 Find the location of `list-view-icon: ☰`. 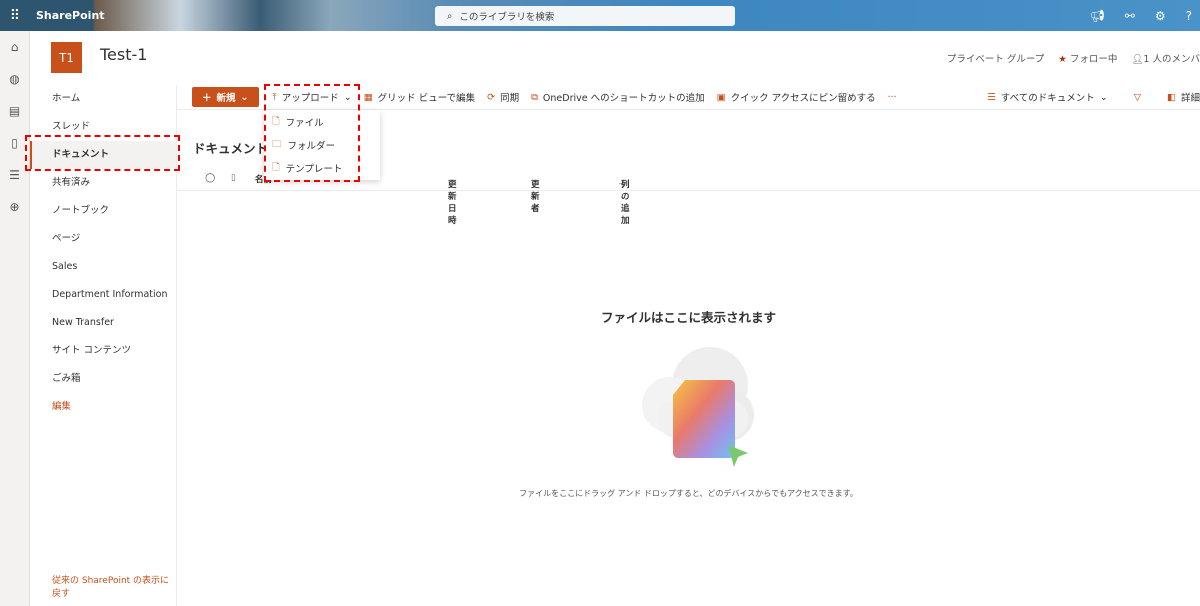

list-view-icon: ☰ is located at coordinates (991, 97).